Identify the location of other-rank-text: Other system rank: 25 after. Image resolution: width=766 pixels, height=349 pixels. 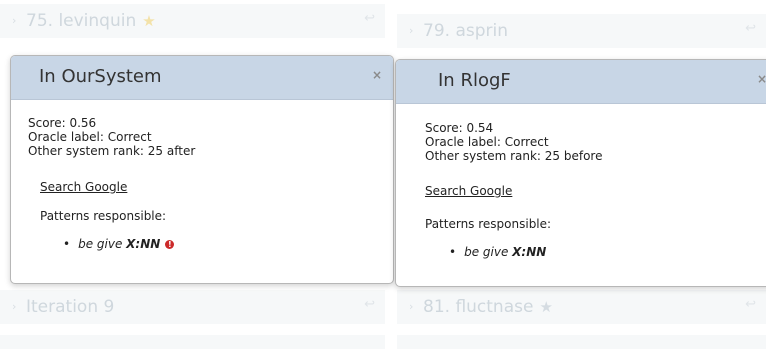
(112, 151).